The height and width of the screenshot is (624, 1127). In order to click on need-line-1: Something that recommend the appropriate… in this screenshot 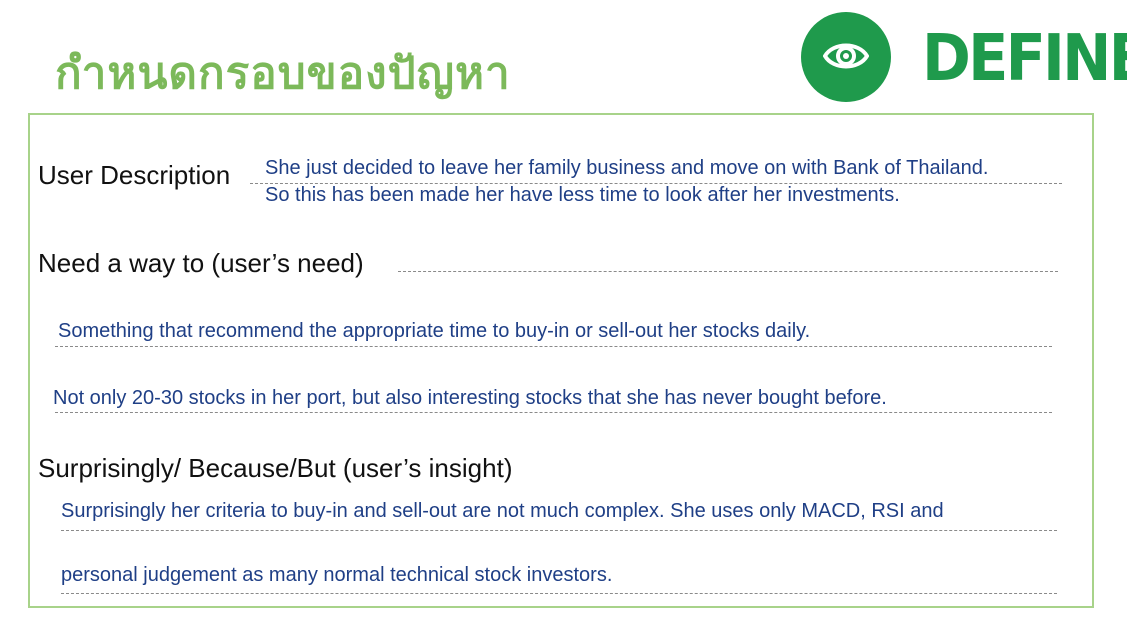, I will do `click(434, 331)`.